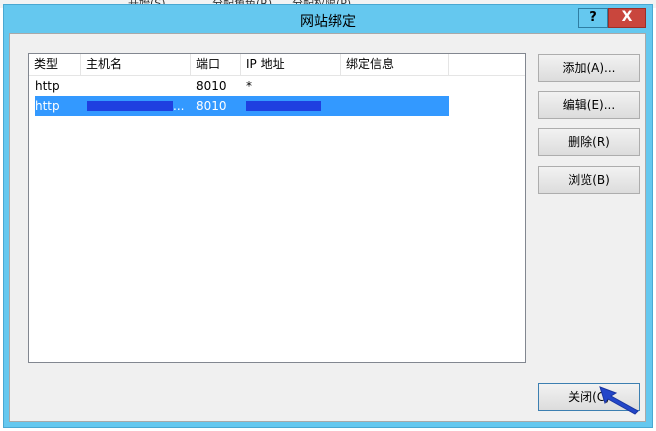 This screenshot has width=656, height=431. I want to click on remove-button: 删除(R), so click(589, 142).